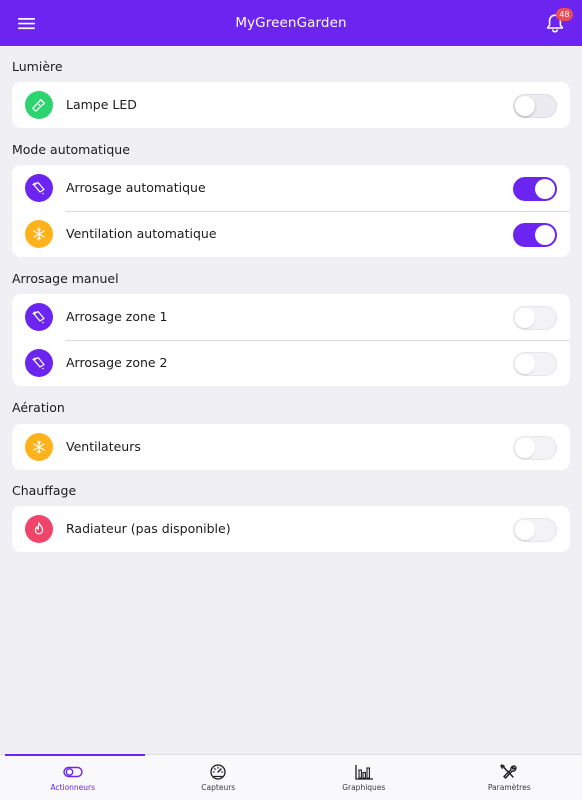  Describe the element at coordinates (136, 187) in the screenshot. I see `row-label: Arrosage automatique` at that location.